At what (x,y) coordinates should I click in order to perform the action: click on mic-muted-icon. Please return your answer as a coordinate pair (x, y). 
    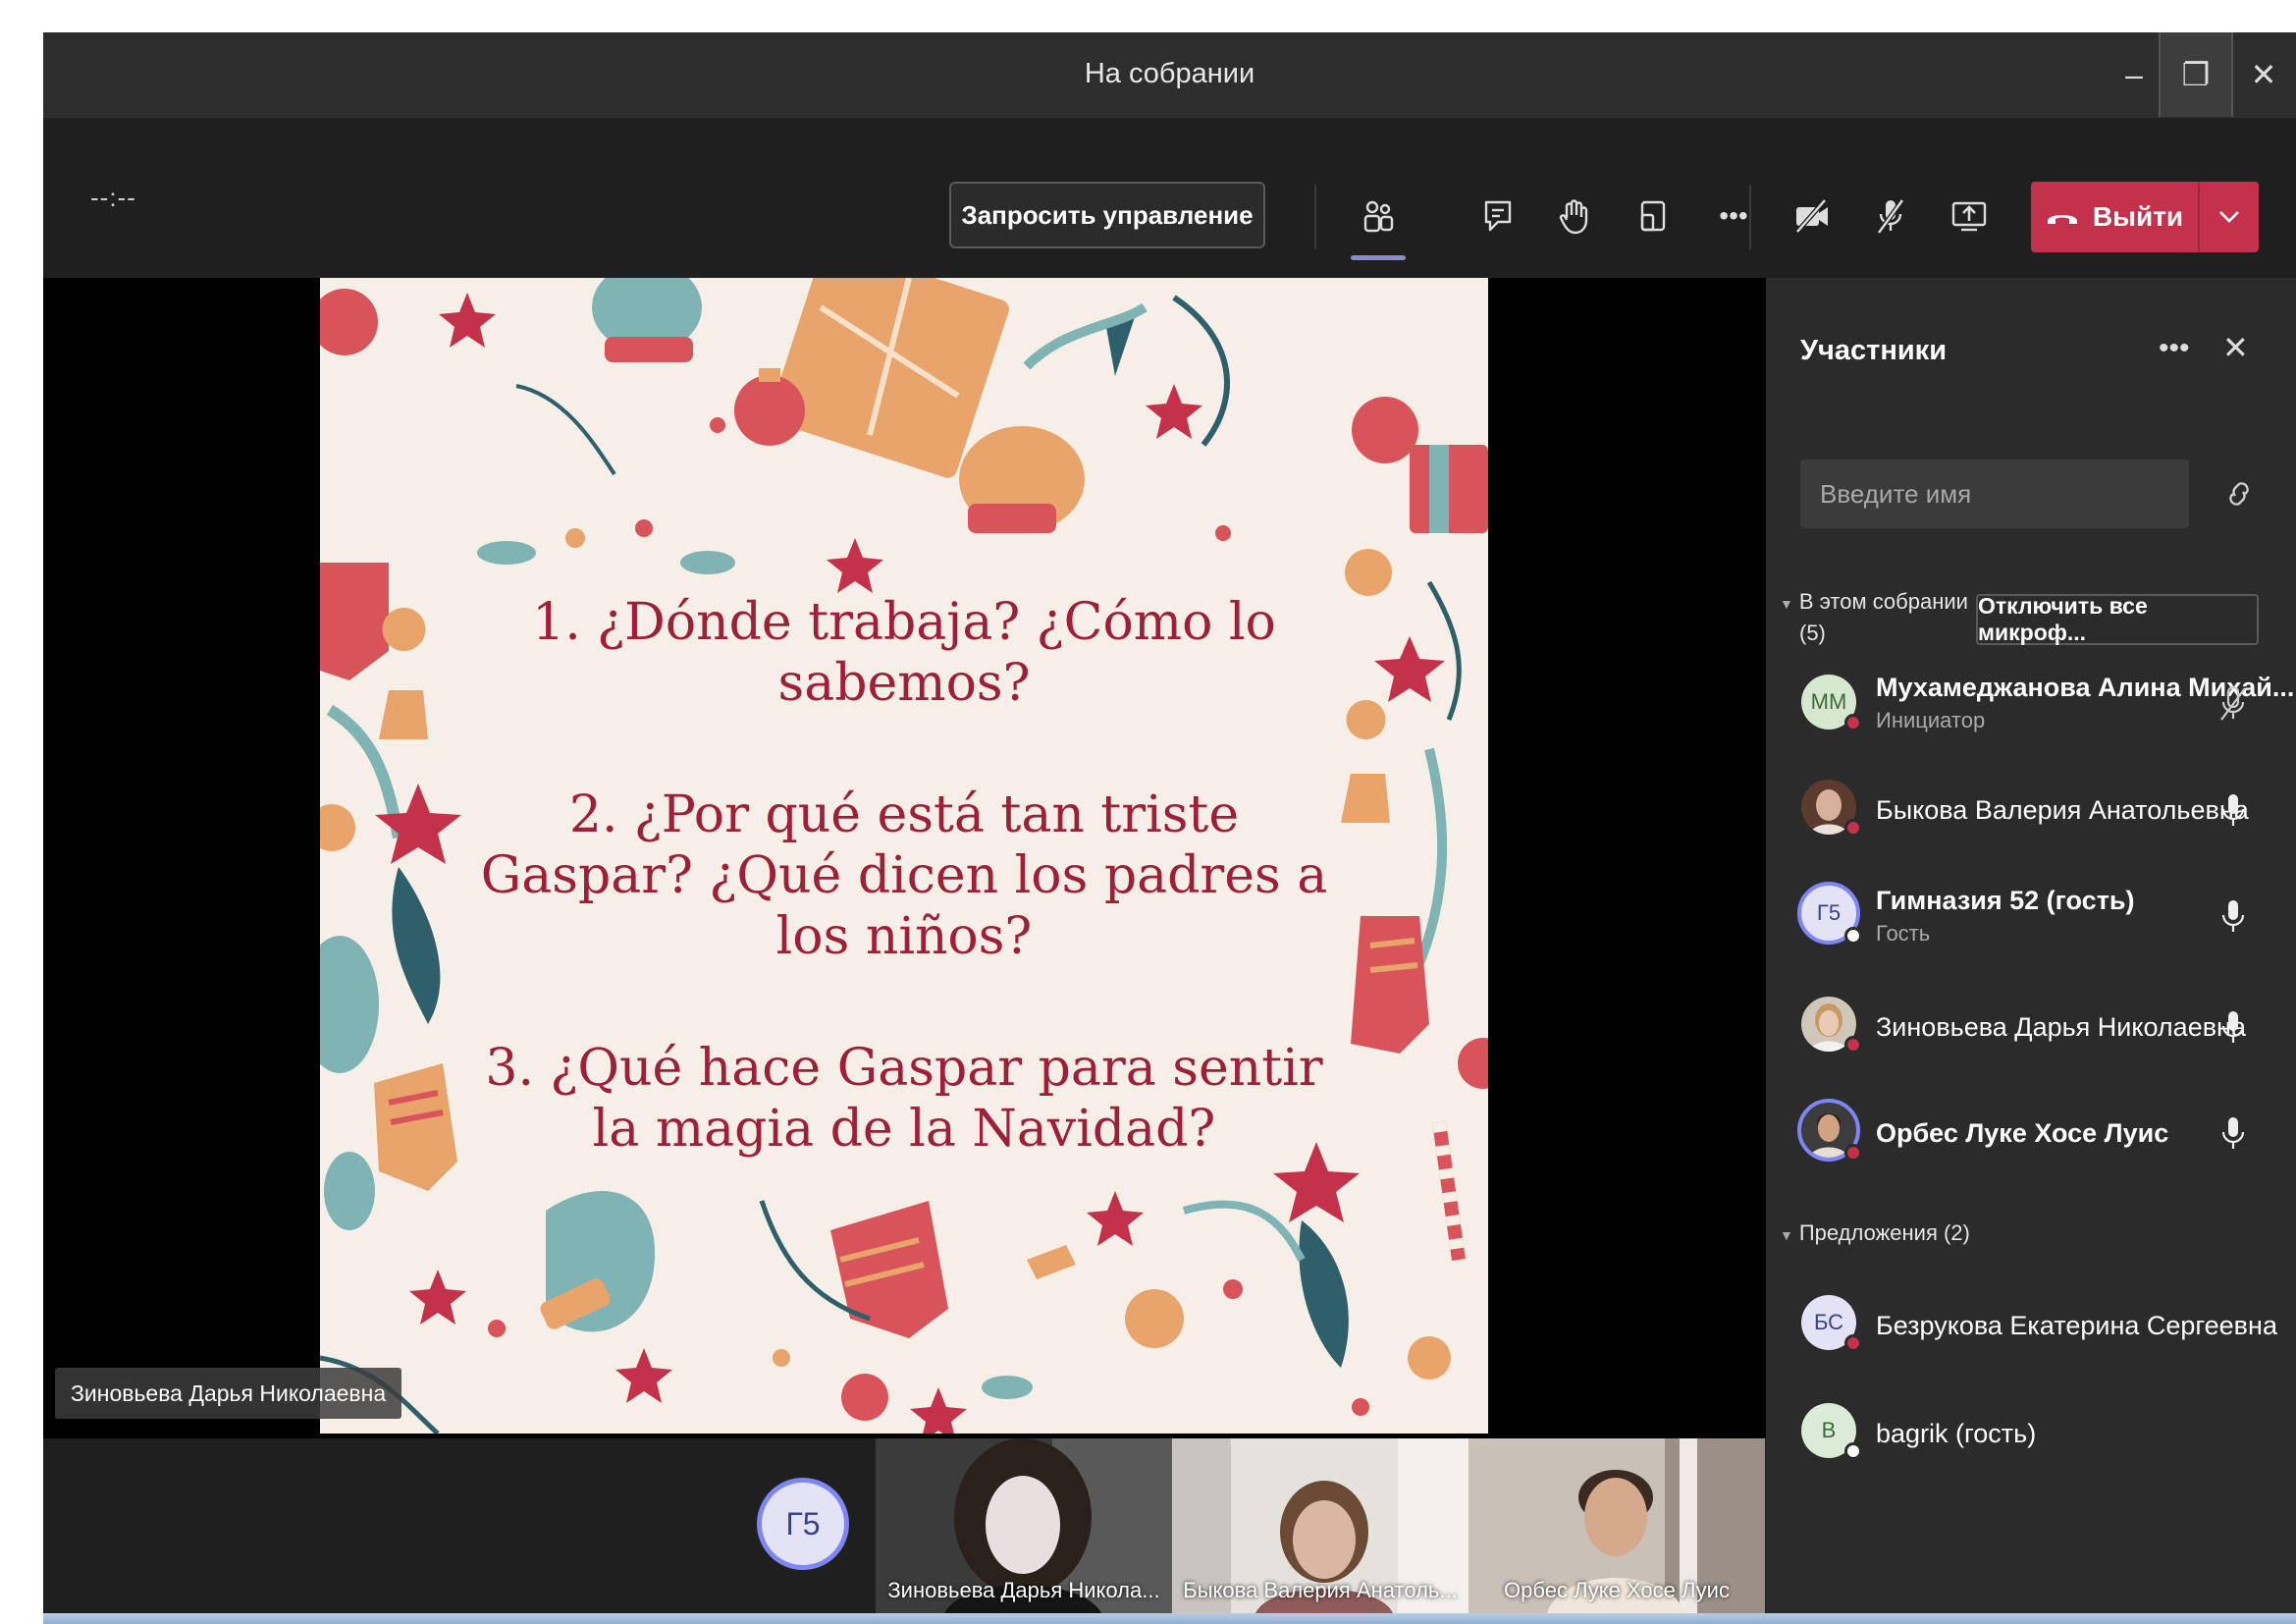
    Looking at the image, I should click on (2233, 703).